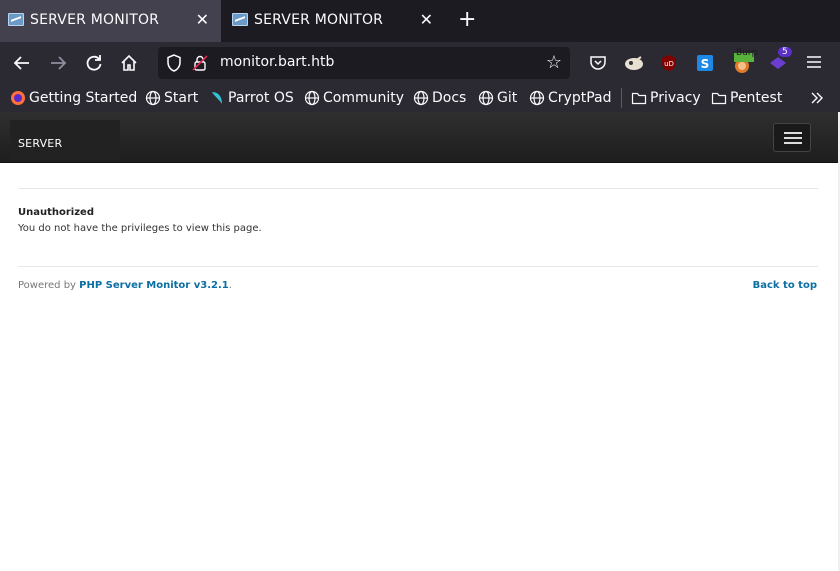 The width and height of the screenshot is (840, 571). What do you see at coordinates (18, 98) in the screenshot?
I see `firefox-icon` at bounding box center [18, 98].